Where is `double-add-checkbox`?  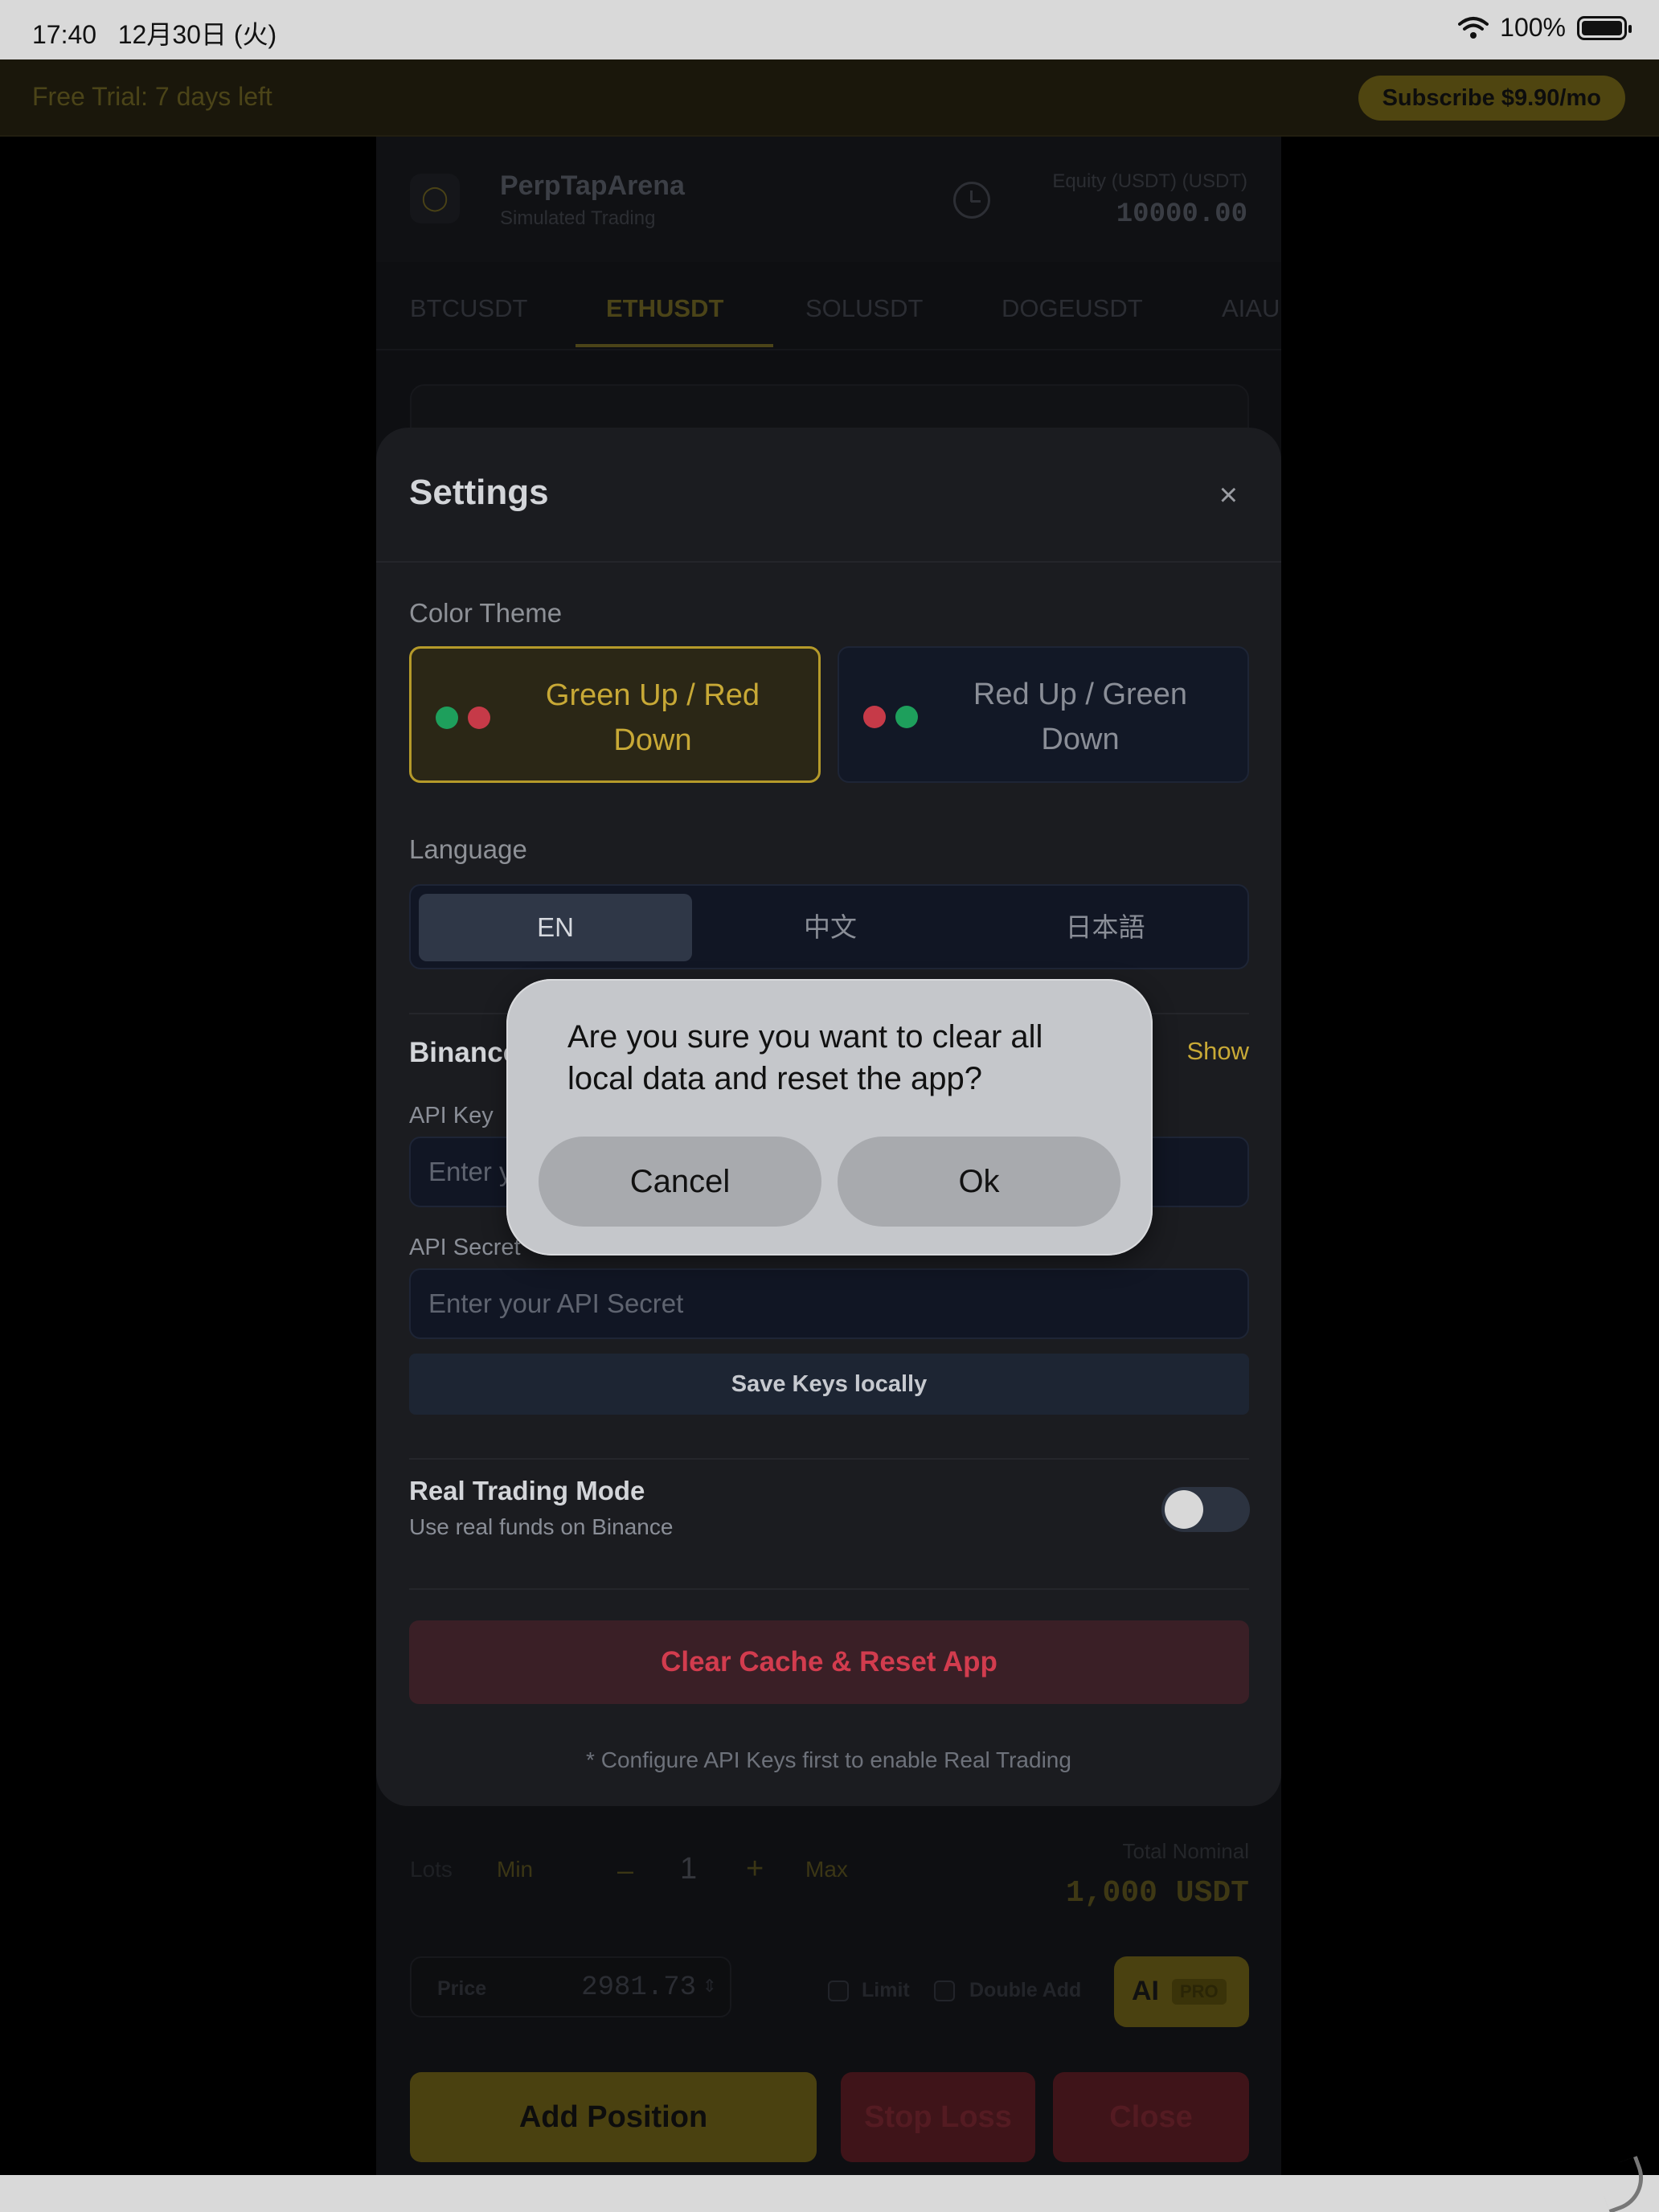
double-add-checkbox is located at coordinates (944, 1991).